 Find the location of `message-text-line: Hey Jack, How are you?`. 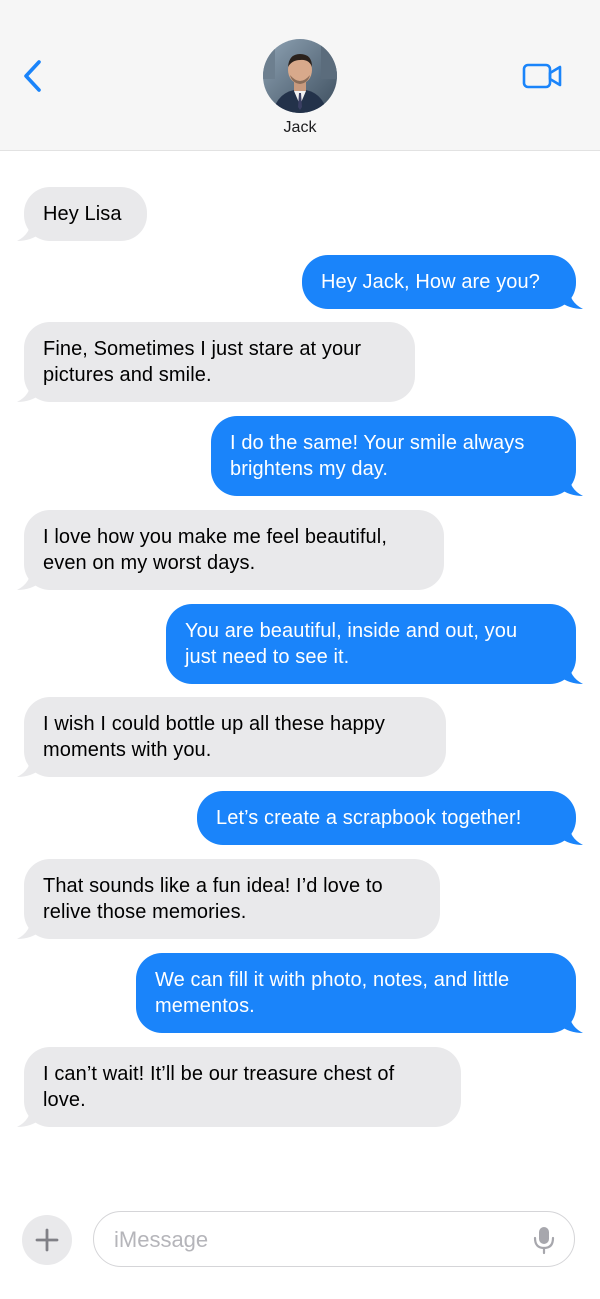

message-text-line: Hey Jack, How are you? is located at coordinates (430, 282).